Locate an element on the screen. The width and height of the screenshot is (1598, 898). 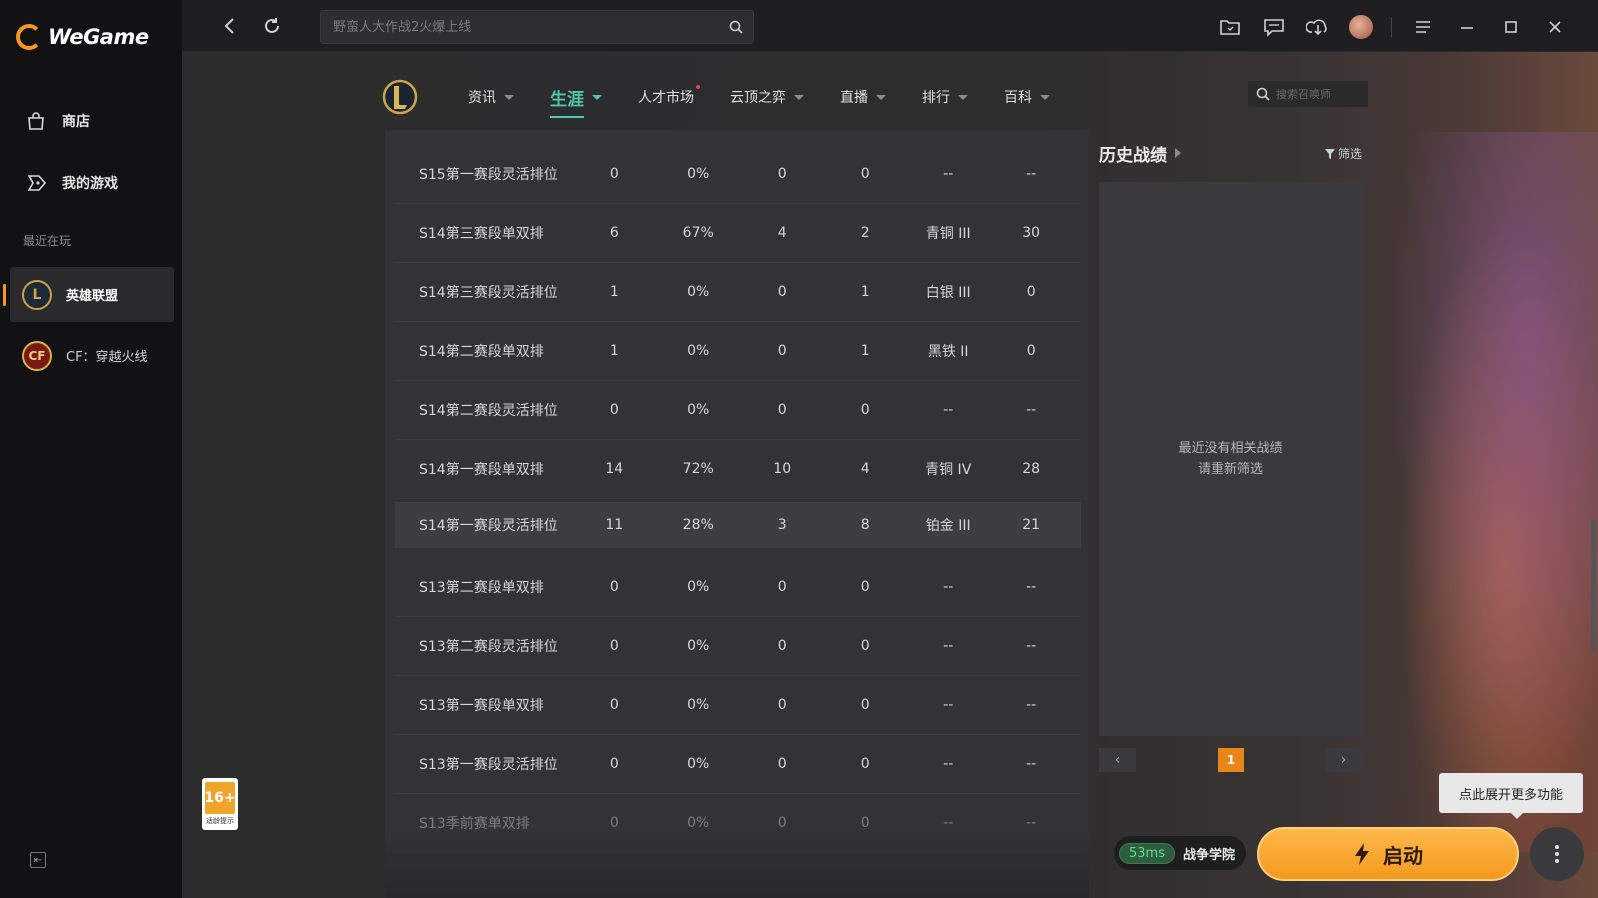
tab-wiki: 百科 is located at coordinates (1027, 97).